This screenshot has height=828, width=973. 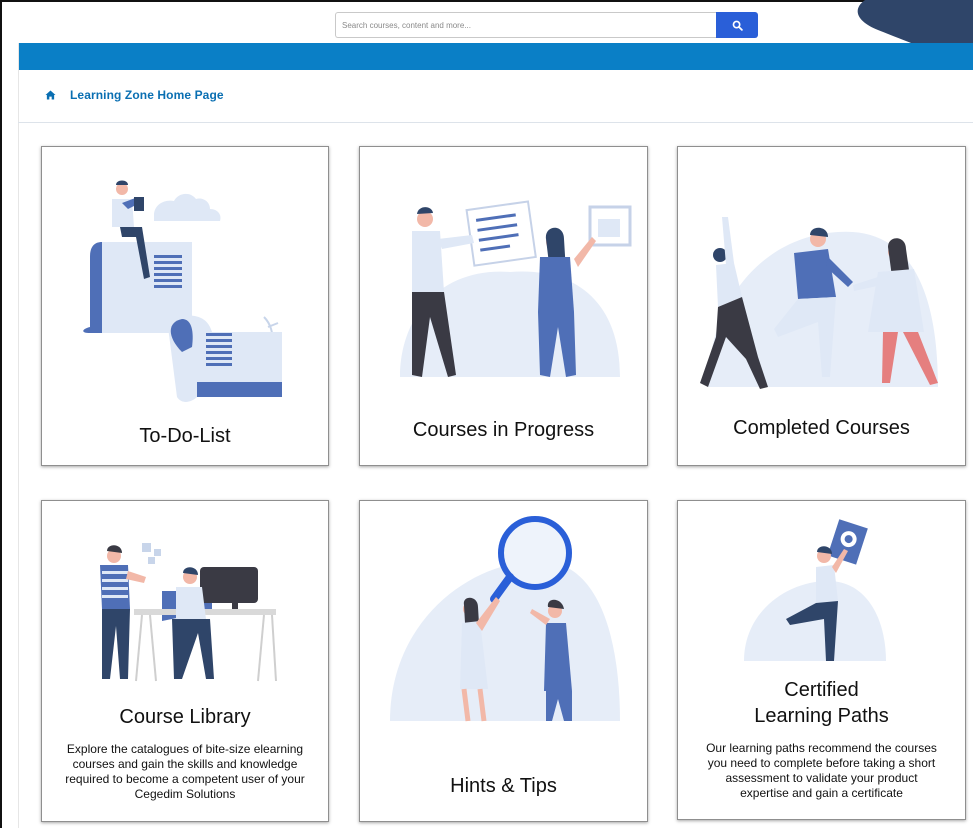 What do you see at coordinates (815, 590) in the screenshot?
I see `certified-paths-illustration` at bounding box center [815, 590].